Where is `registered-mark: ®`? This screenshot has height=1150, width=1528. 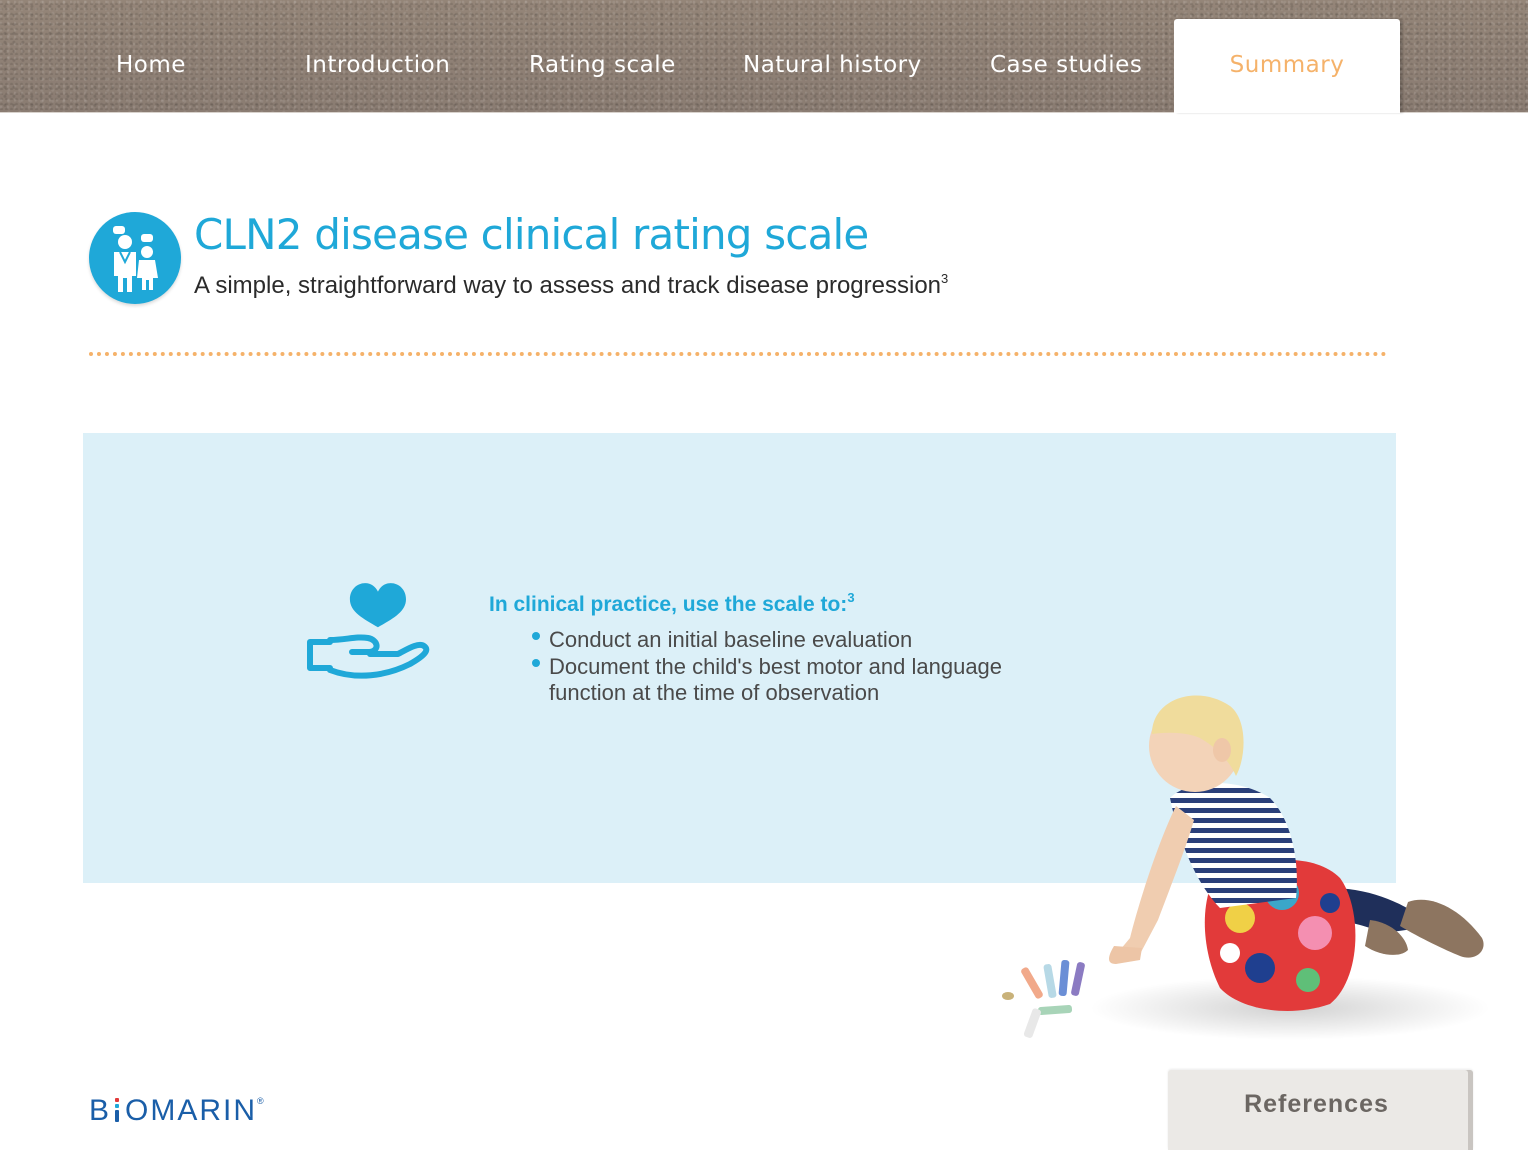
registered-mark: ® is located at coordinates (260, 1101).